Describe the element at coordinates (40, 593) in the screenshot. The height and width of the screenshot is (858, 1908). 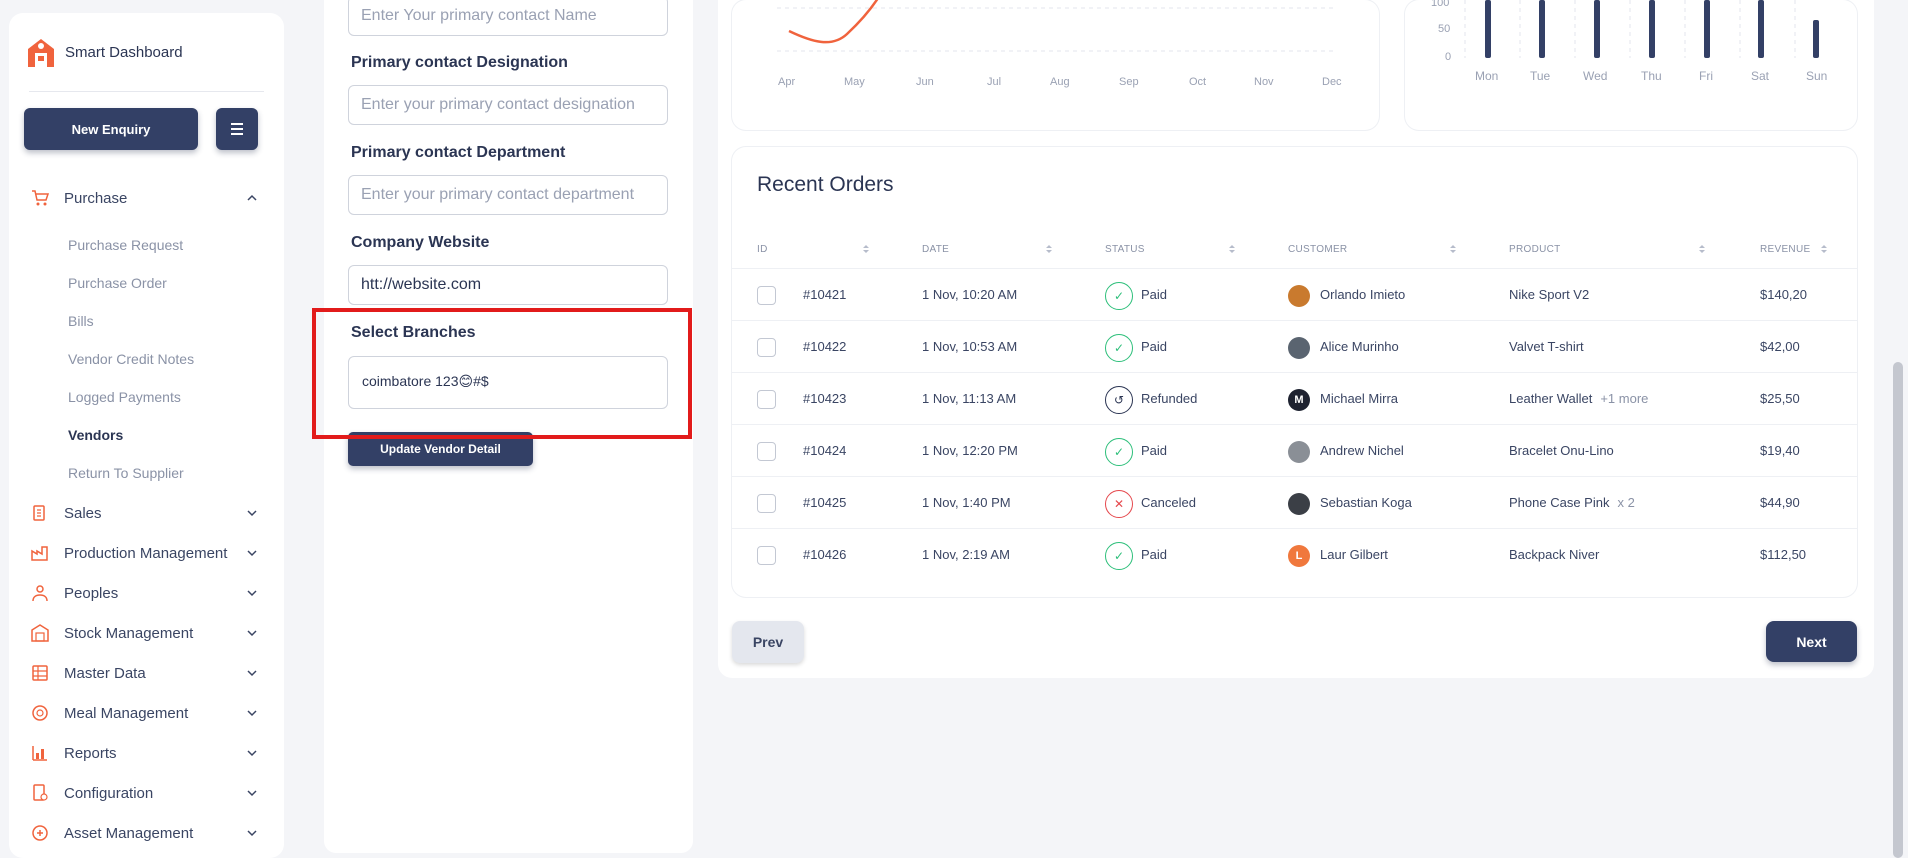
I see `people-icon` at that location.